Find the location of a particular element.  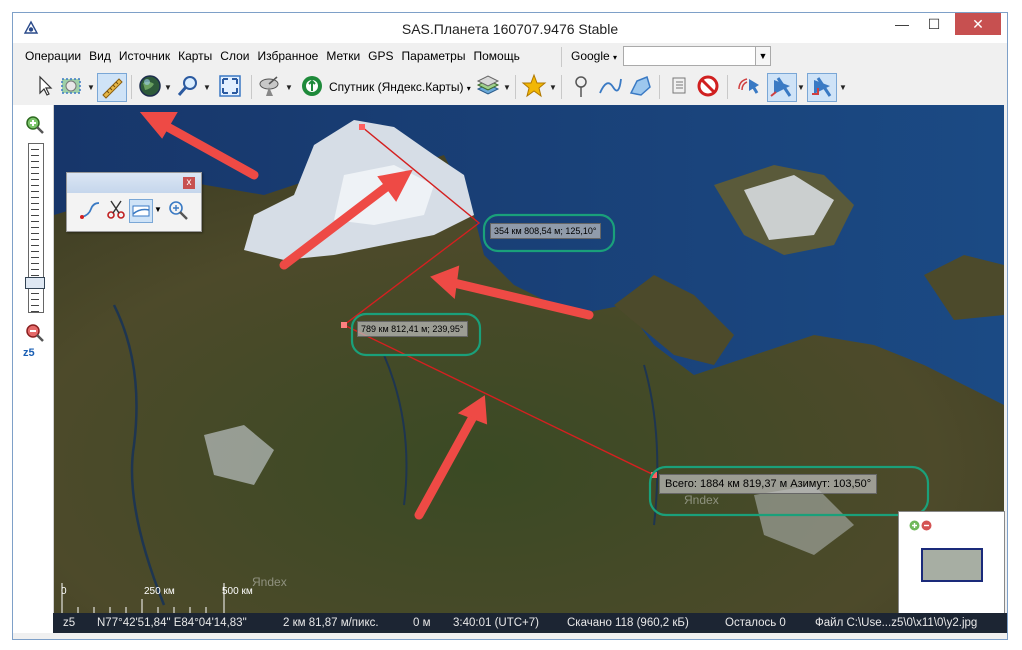

magnifier-icon is located at coordinates (187, 86).